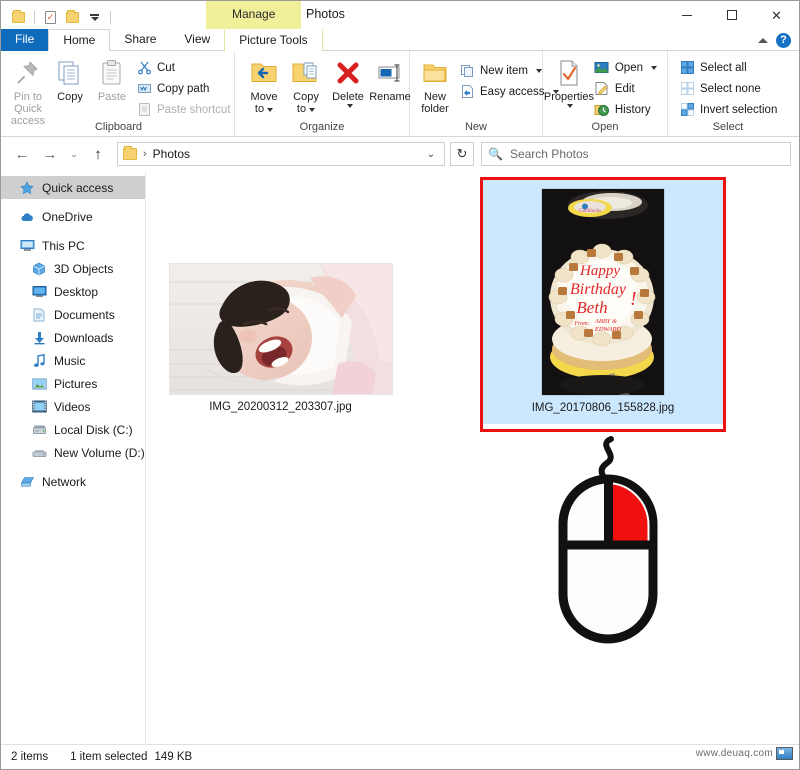 This screenshot has width=800, height=770. I want to click on tab-file: File, so click(25, 40).